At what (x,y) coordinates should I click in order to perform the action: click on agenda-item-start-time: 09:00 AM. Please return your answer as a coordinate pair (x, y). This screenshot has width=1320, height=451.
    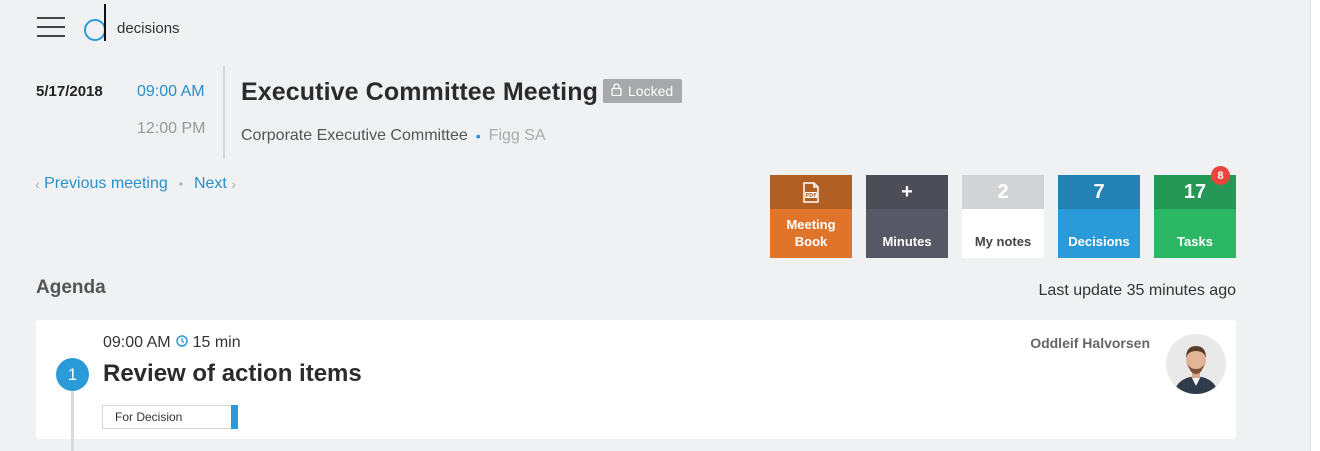
    Looking at the image, I should click on (137, 342).